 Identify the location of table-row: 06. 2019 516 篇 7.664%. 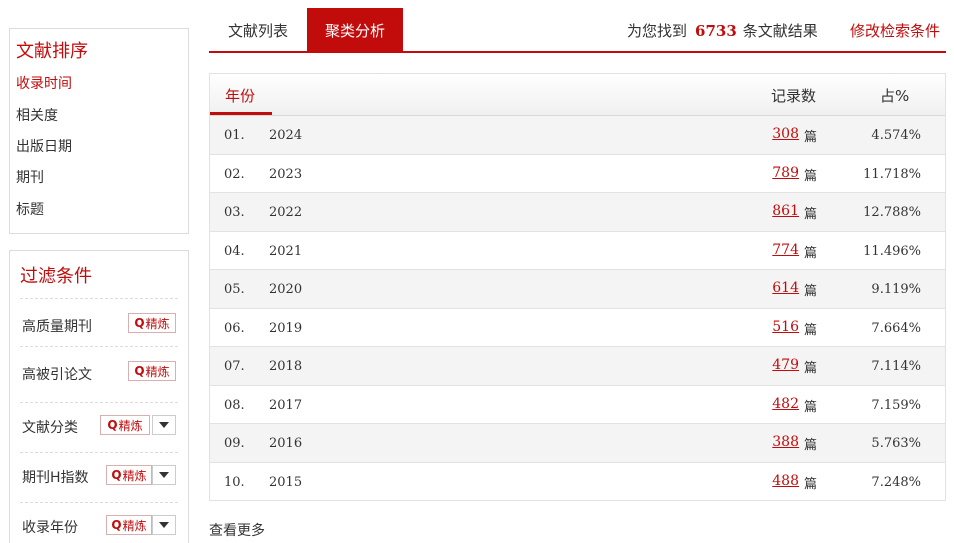
(577, 327).